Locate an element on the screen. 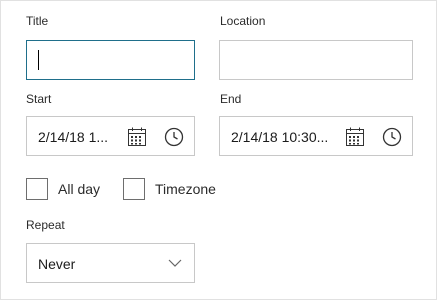 The width and height of the screenshot is (437, 300). end-label: End is located at coordinates (231, 99).